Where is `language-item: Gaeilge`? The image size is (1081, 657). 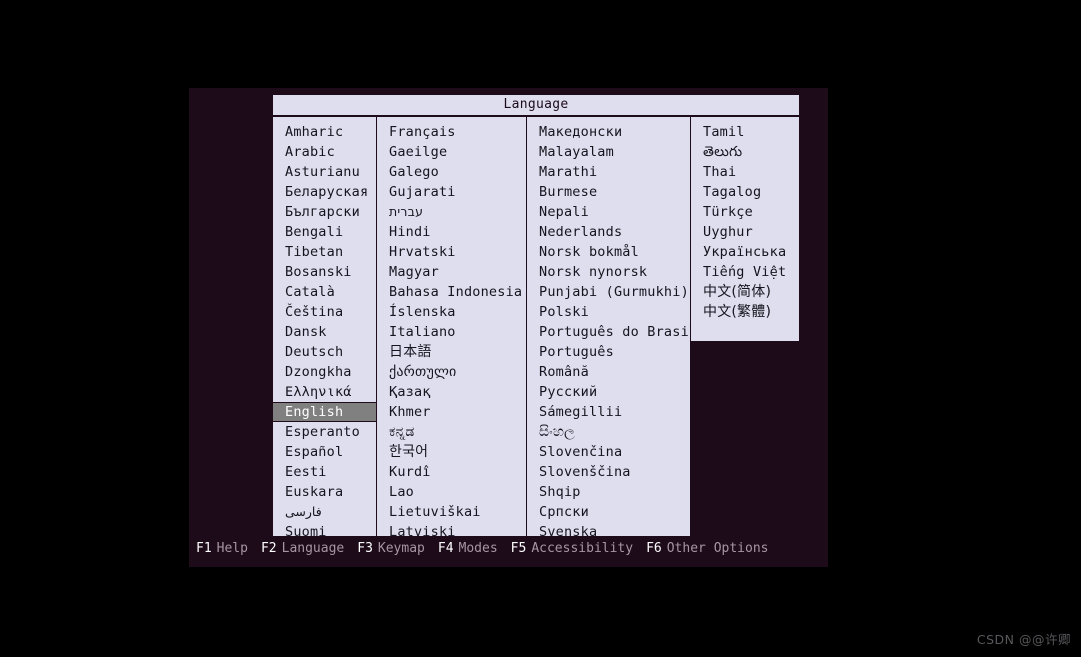 language-item: Gaeilge is located at coordinates (451, 152).